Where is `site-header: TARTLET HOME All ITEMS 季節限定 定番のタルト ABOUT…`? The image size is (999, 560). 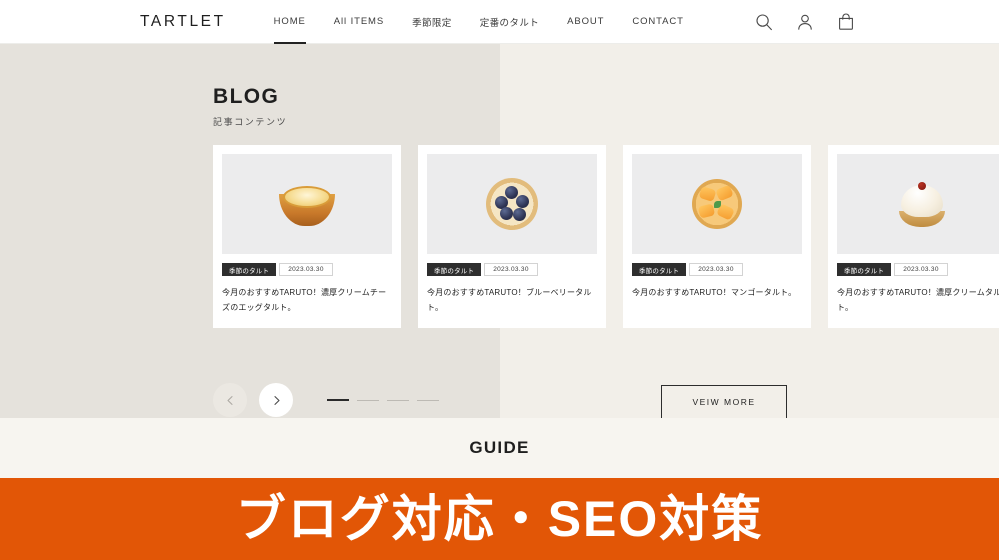 site-header: TARTLET HOME All ITEMS 季節限定 定番のタルト ABOUT… is located at coordinates (499, 22).